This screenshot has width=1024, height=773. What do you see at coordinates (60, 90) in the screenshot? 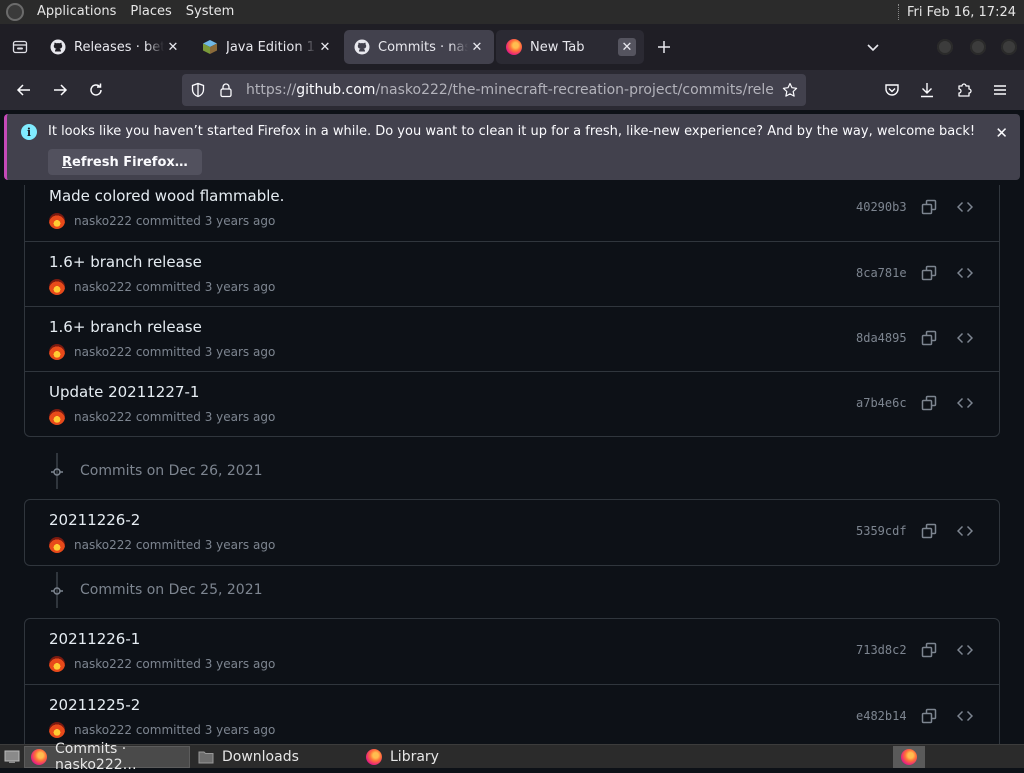
I see `forward-button` at bounding box center [60, 90].